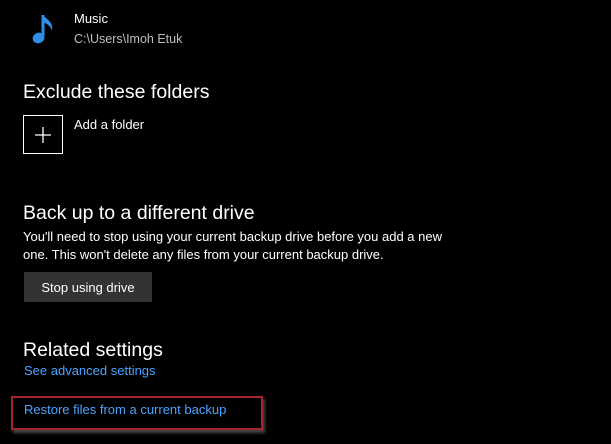  Describe the element at coordinates (128, 39) in the screenshot. I see `folder-path: C:\Users\Imoh Etuk` at that location.